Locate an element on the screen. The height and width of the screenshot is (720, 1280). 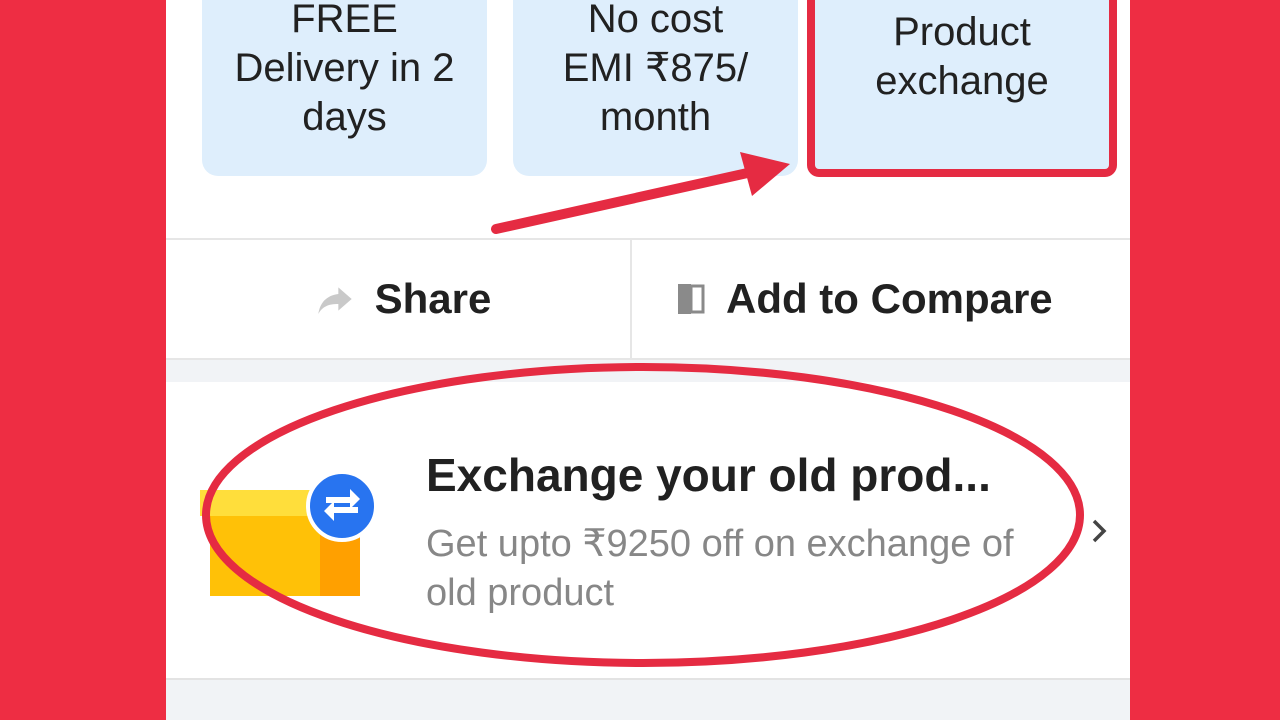
share-label: Share is located at coordinates (433, 298).